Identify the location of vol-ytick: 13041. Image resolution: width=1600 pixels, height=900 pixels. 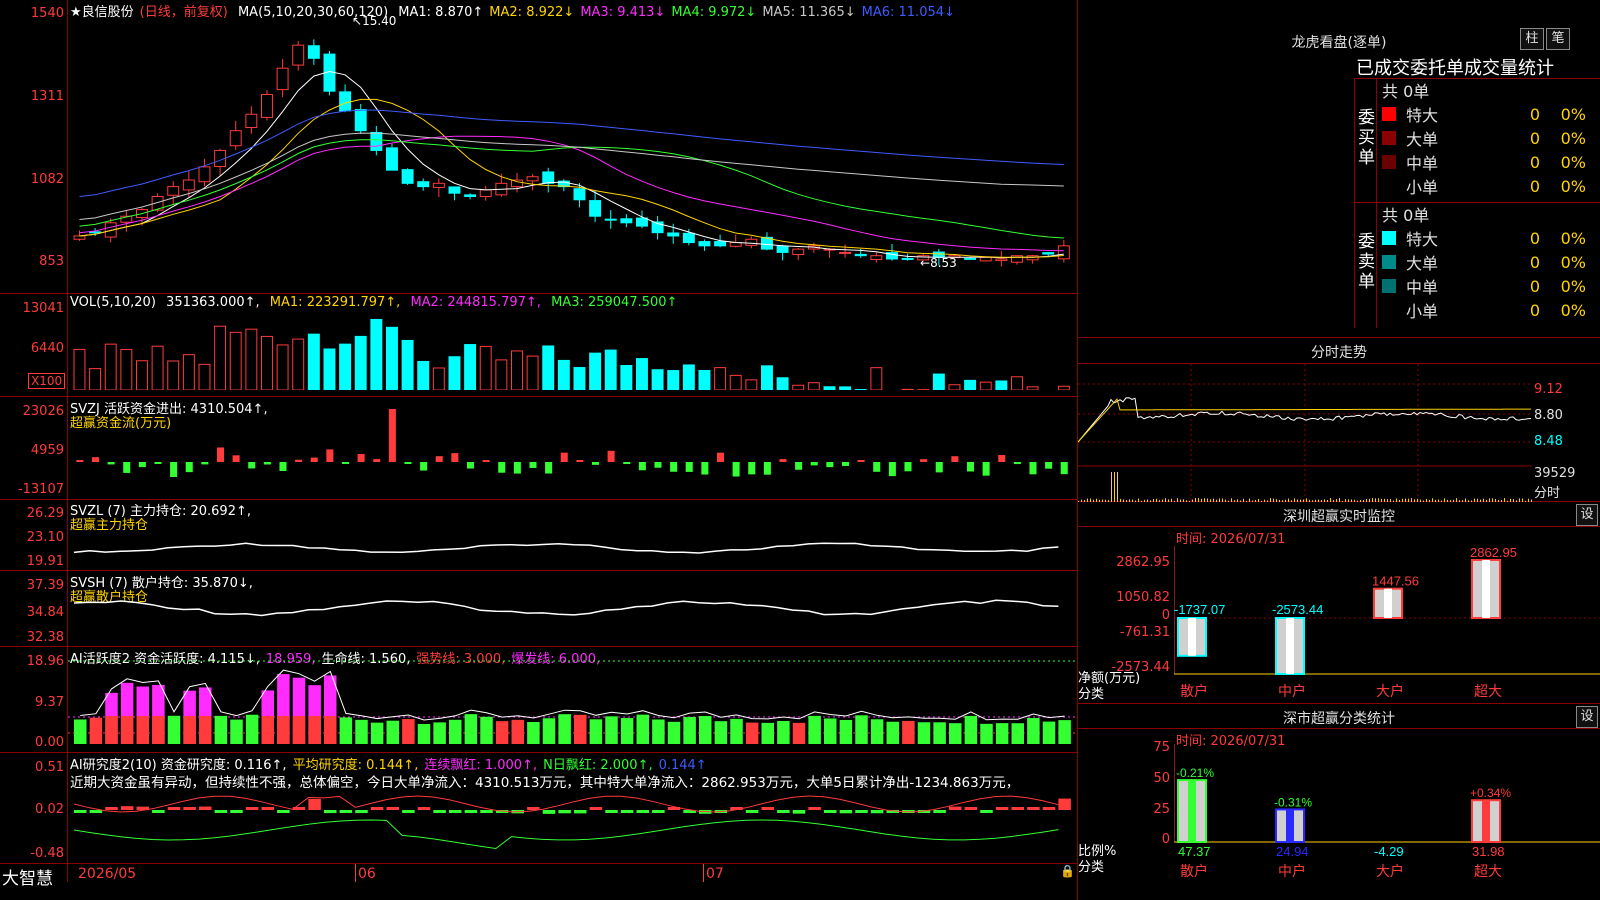
(43, 308).